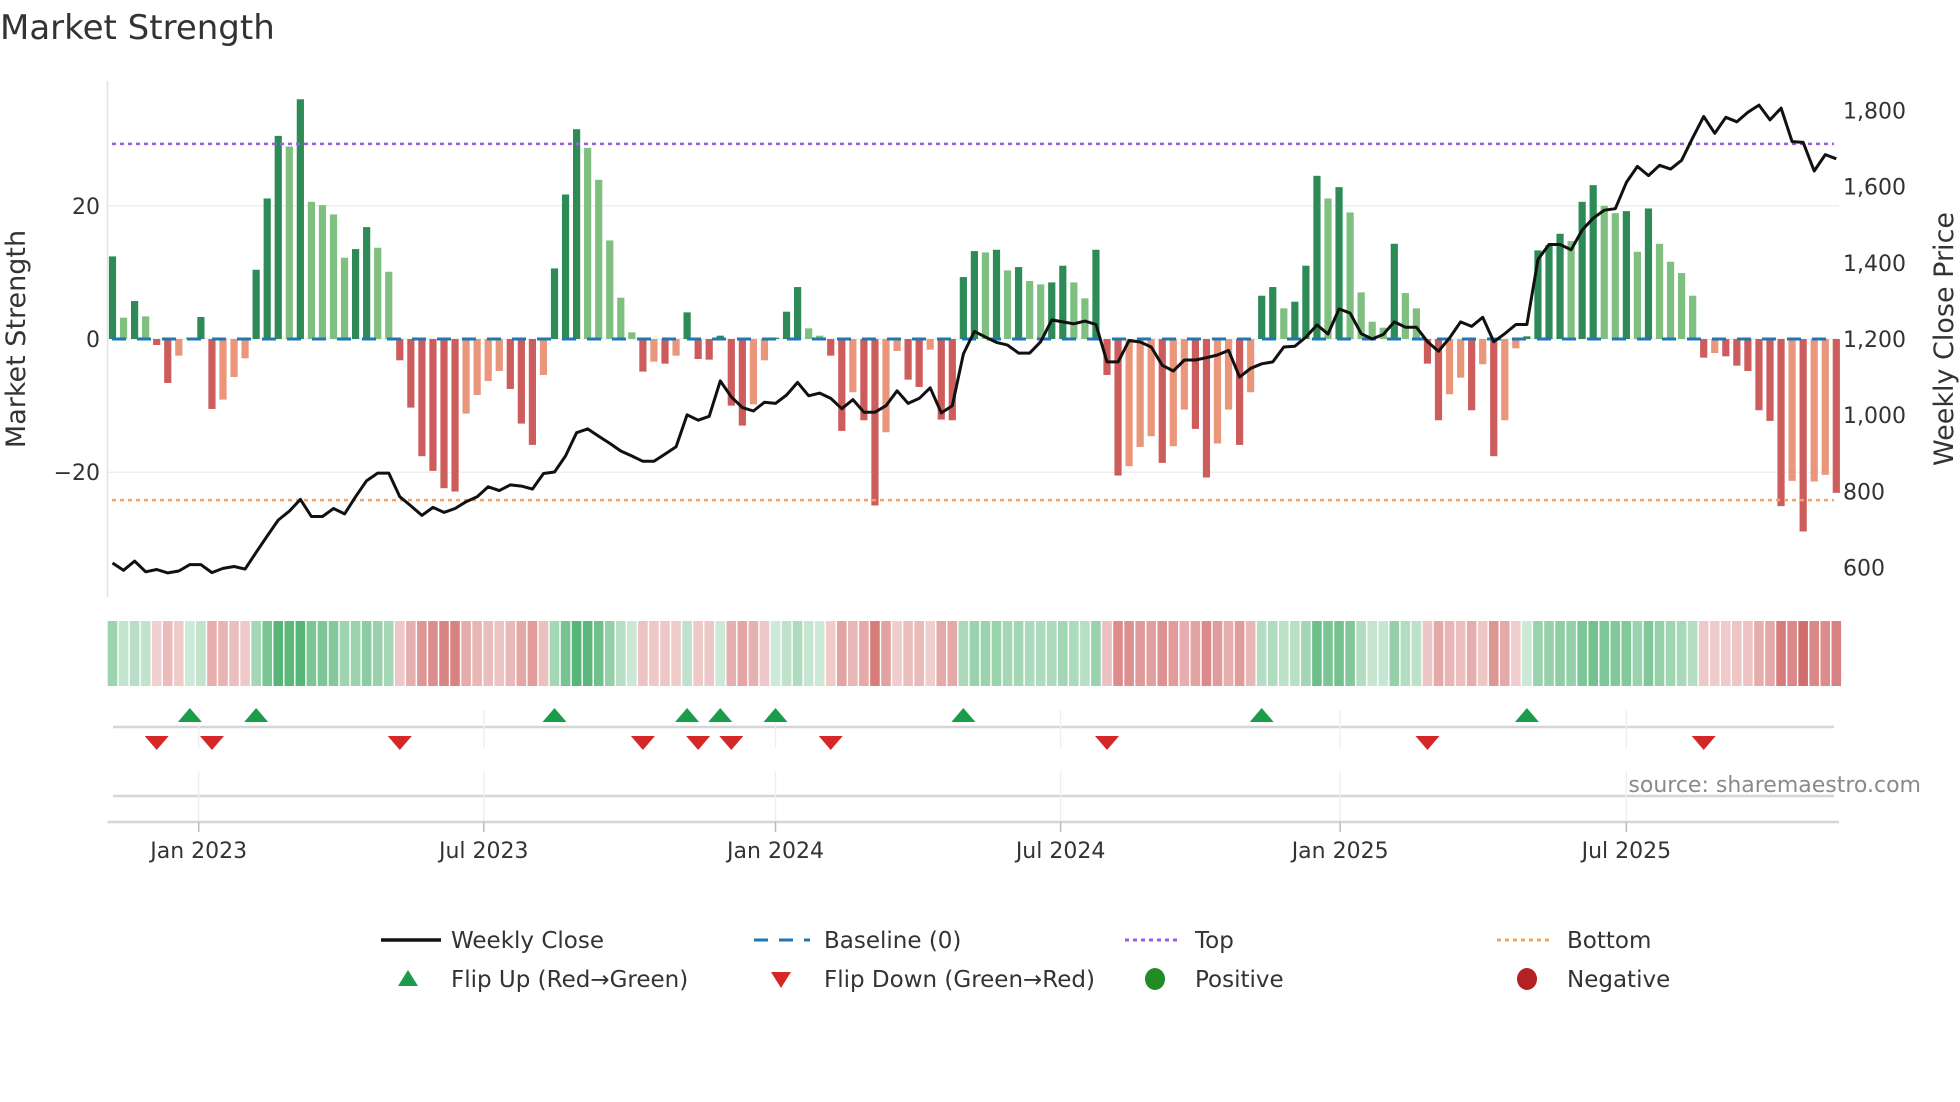 Image resolution: width=1960 pixels, height=1102 pixels. Describe the element at coordinates (1944, 339) in the screenshot. I see `y2-axis-label: Weekly Close Price` at that location.